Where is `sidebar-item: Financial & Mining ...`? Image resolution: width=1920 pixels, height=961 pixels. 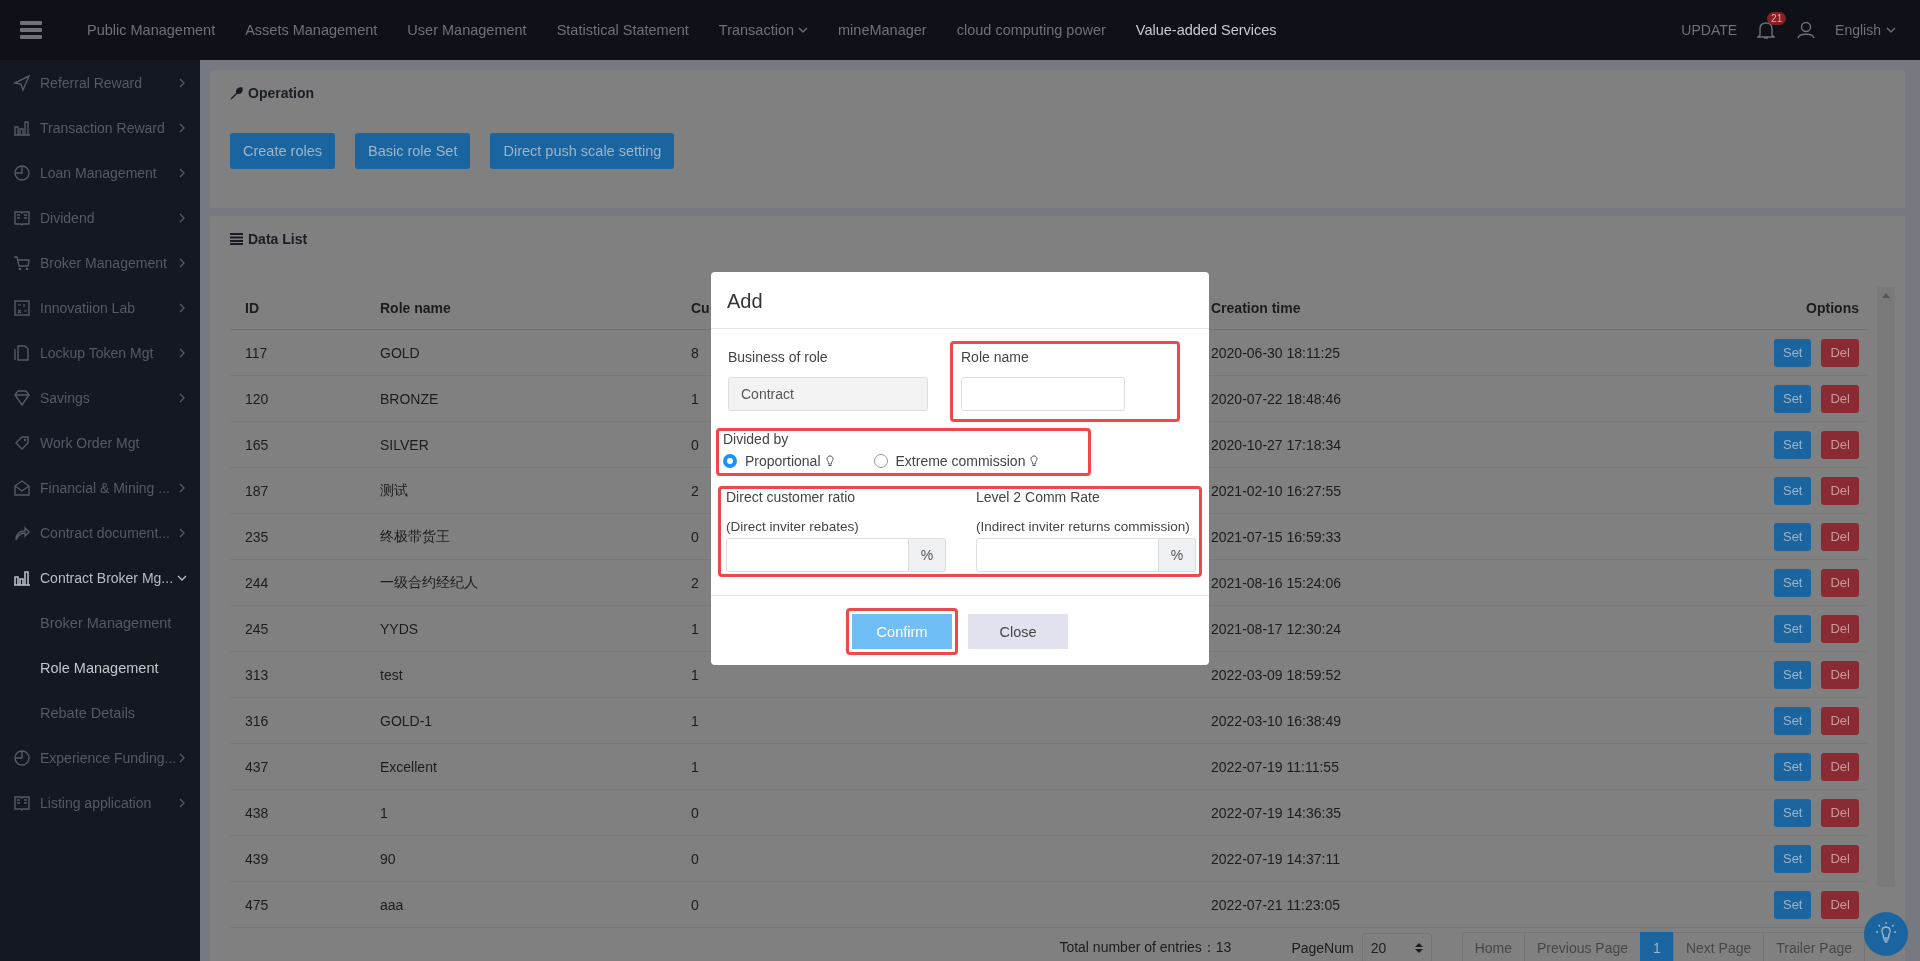 sidebar-item: Financial & Mining ... is located at coordinates (100, 487).